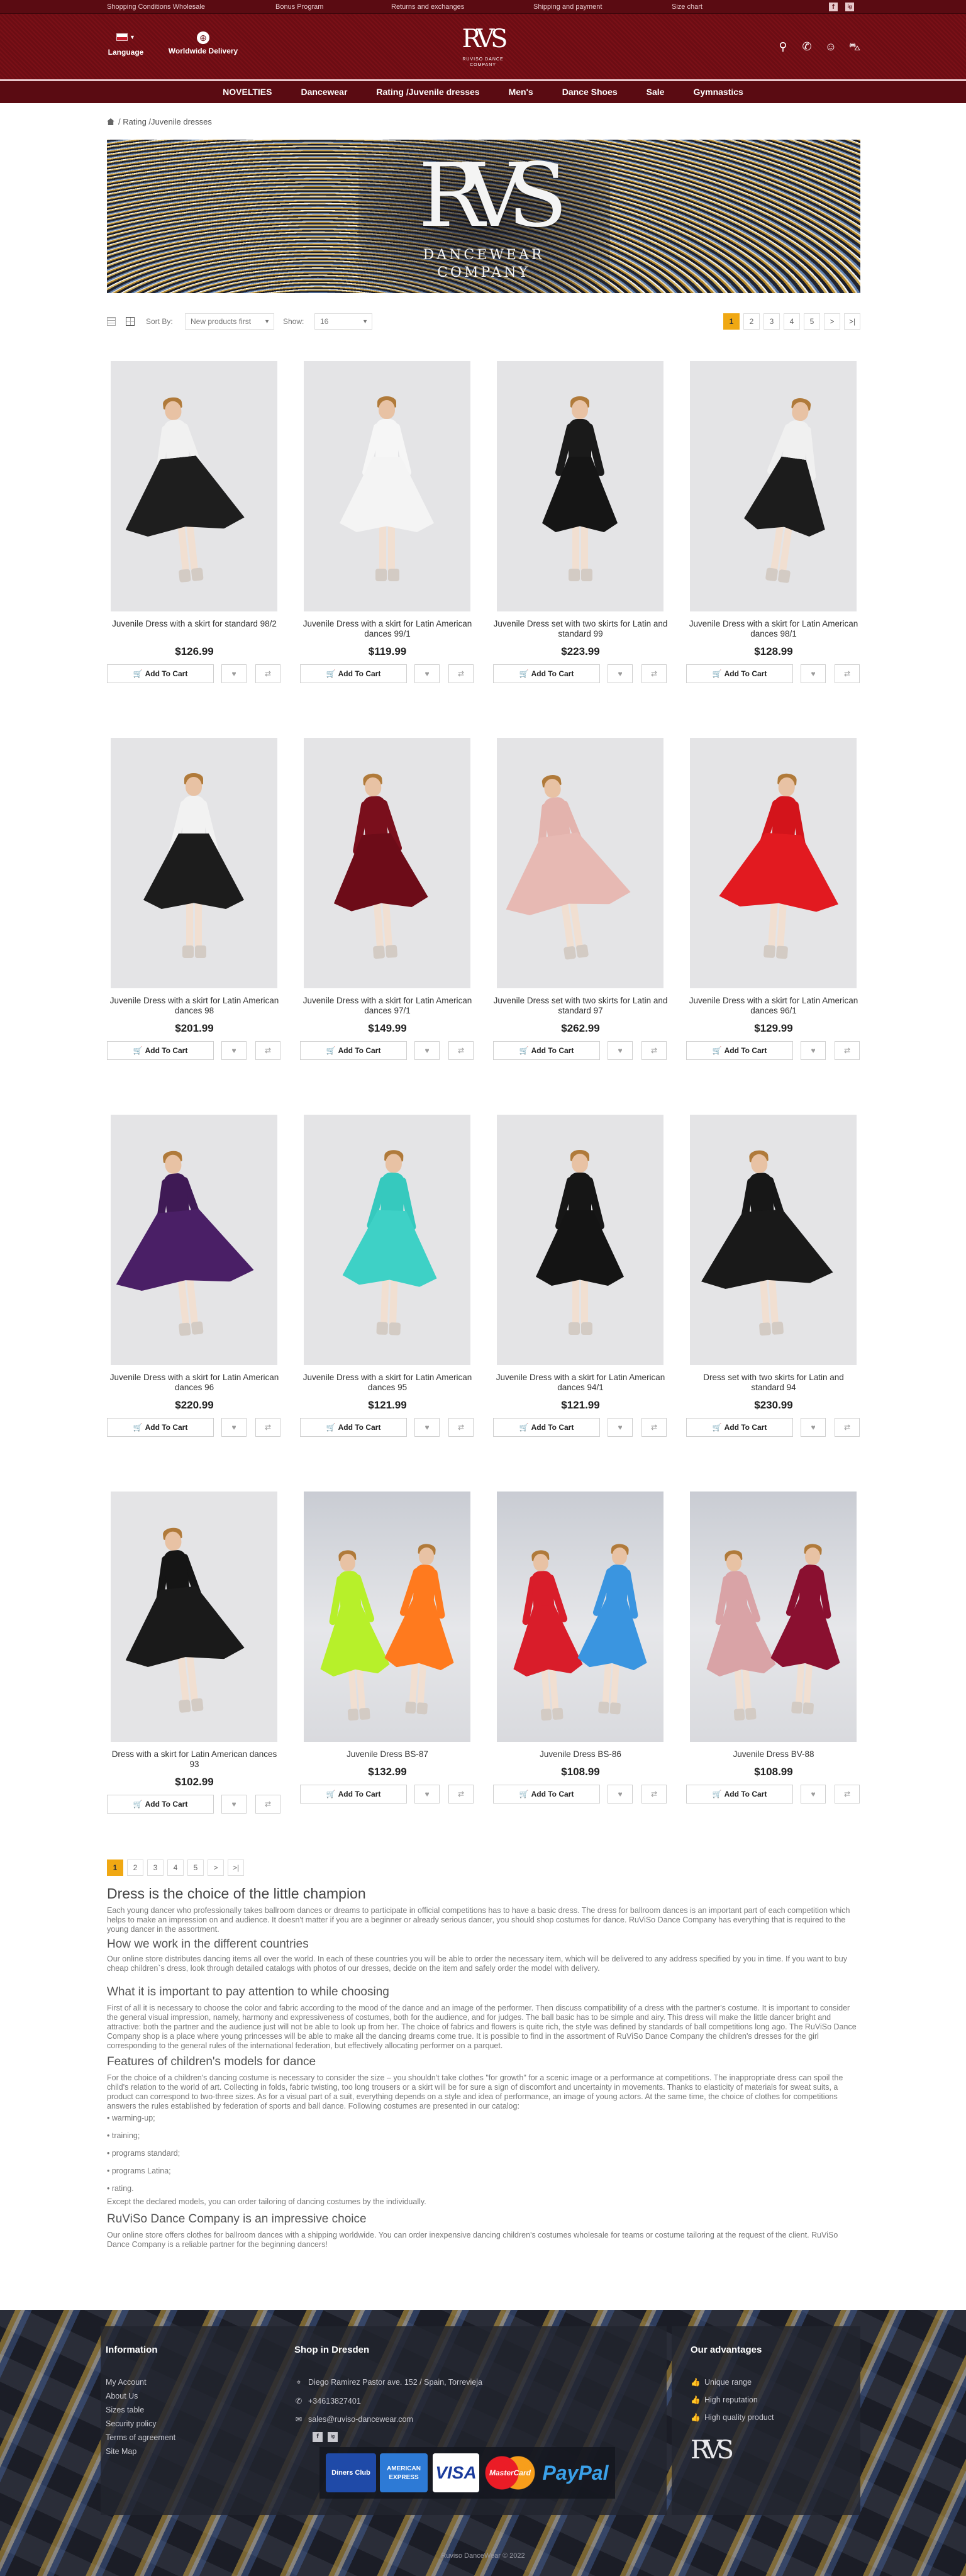 This screenshot has height=2576, width=966. Describe the element at coordinates (299, 7) in the screenshot. I see `topbar-link-bonus: Bonus Program` at that location.